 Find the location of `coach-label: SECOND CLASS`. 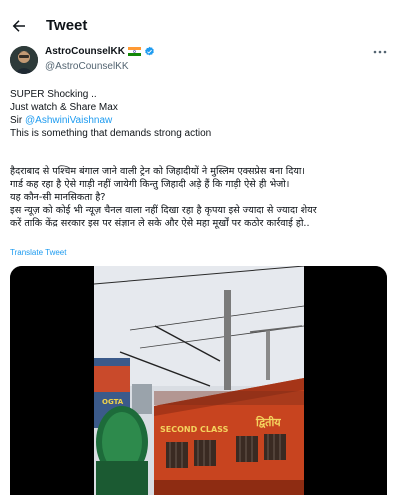

coach-label: SECOND CLASS is located at coordinates (194, 429).